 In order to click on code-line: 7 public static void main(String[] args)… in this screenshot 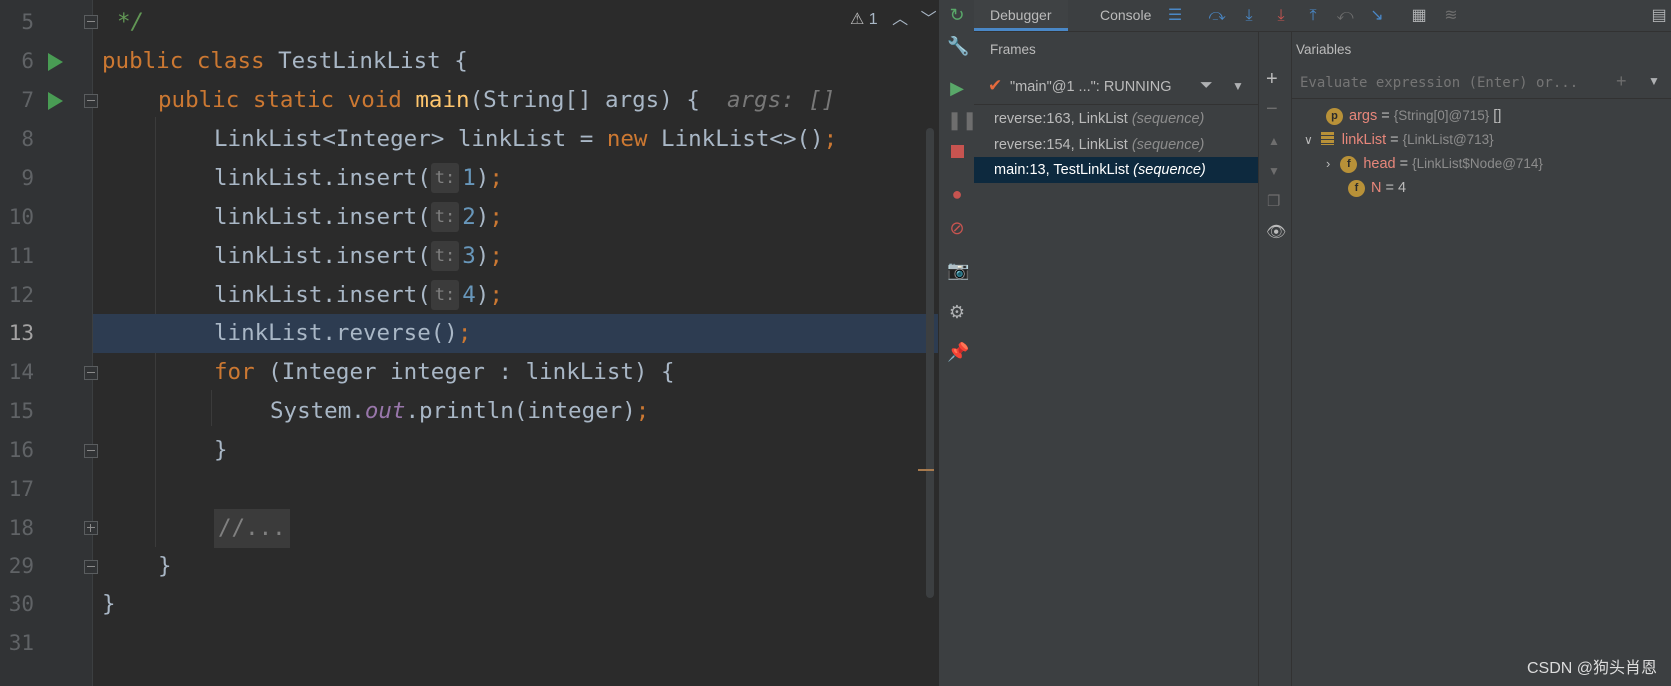, I will do `click(469, 100)`.